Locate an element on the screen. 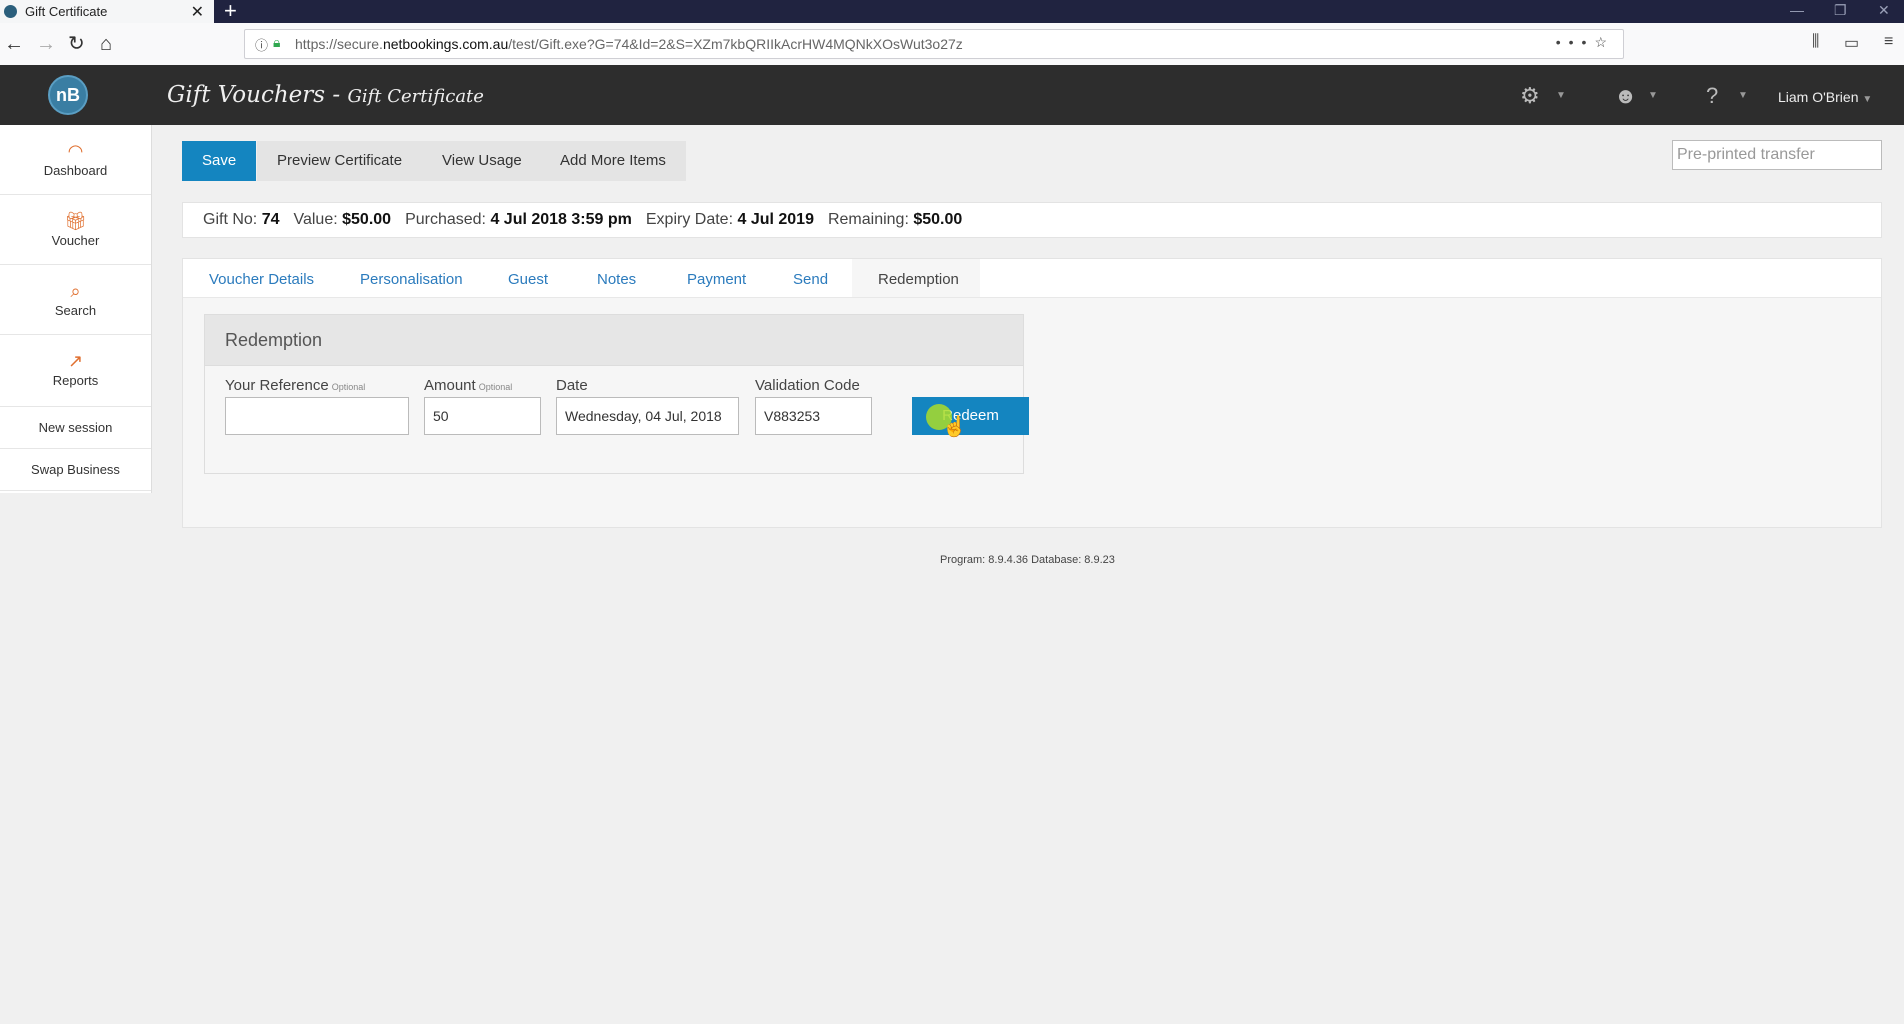 The image size is (1904, 1024). back-icon: ← is located at coordinates (14, 44).